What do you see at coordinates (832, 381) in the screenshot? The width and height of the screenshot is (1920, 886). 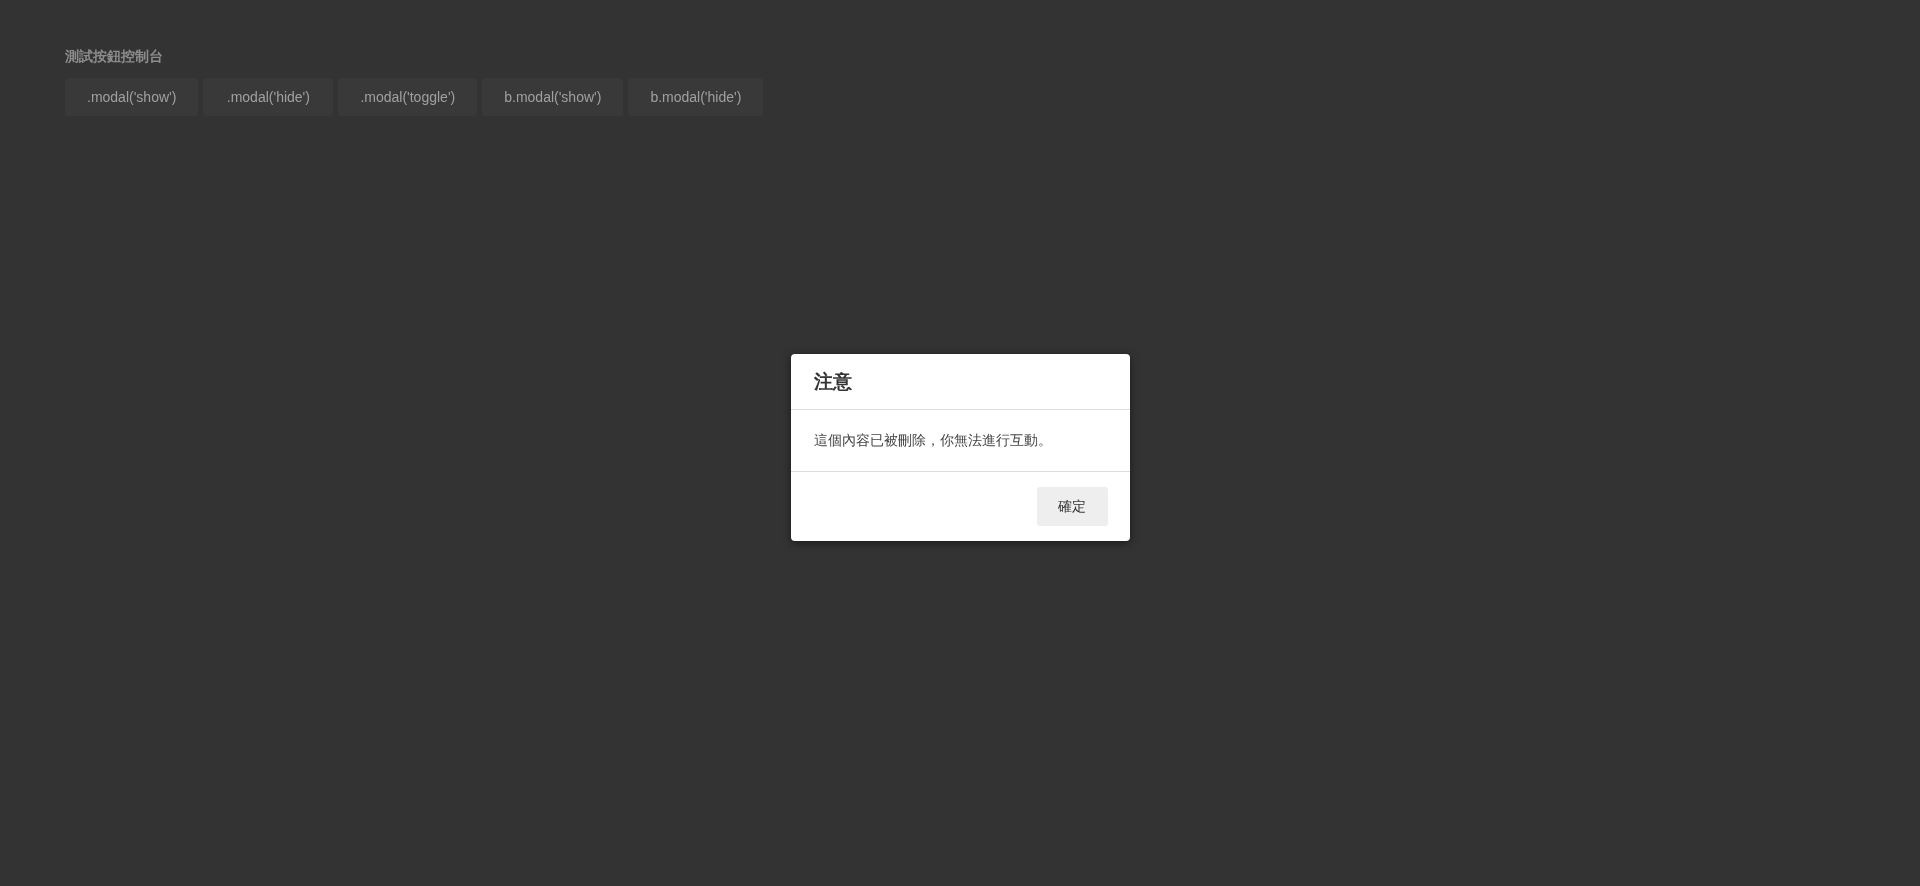 I see `modal-title: 注意` at bounding box center [832, 381].